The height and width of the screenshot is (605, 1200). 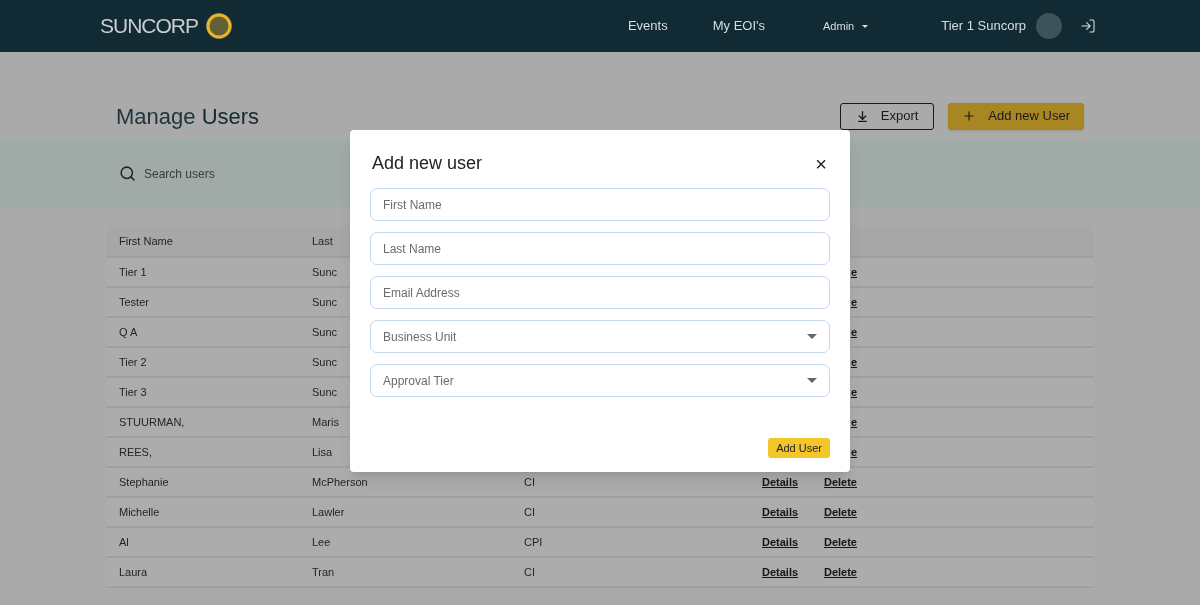 What do you see at coordinates (325, 422) in the screenshot?
I see `table-cell-text: Maris` at bounding box center [325, 422].